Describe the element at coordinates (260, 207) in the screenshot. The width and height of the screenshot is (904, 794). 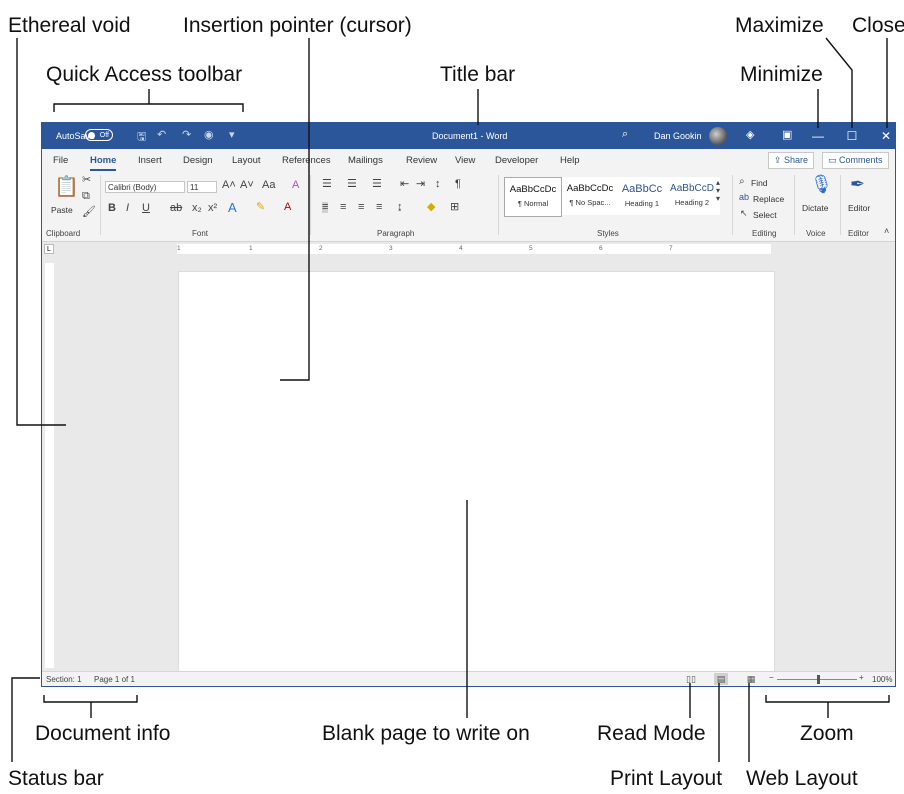
I see `highlight-icon: ✎` at that location.